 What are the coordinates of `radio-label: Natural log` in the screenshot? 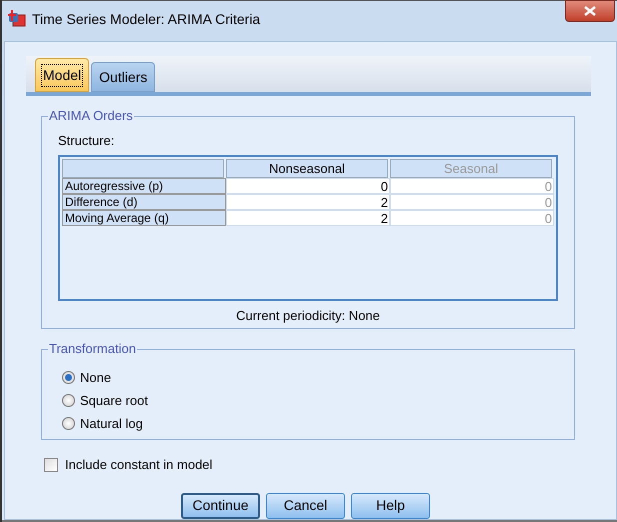 It's located at (111, 423).